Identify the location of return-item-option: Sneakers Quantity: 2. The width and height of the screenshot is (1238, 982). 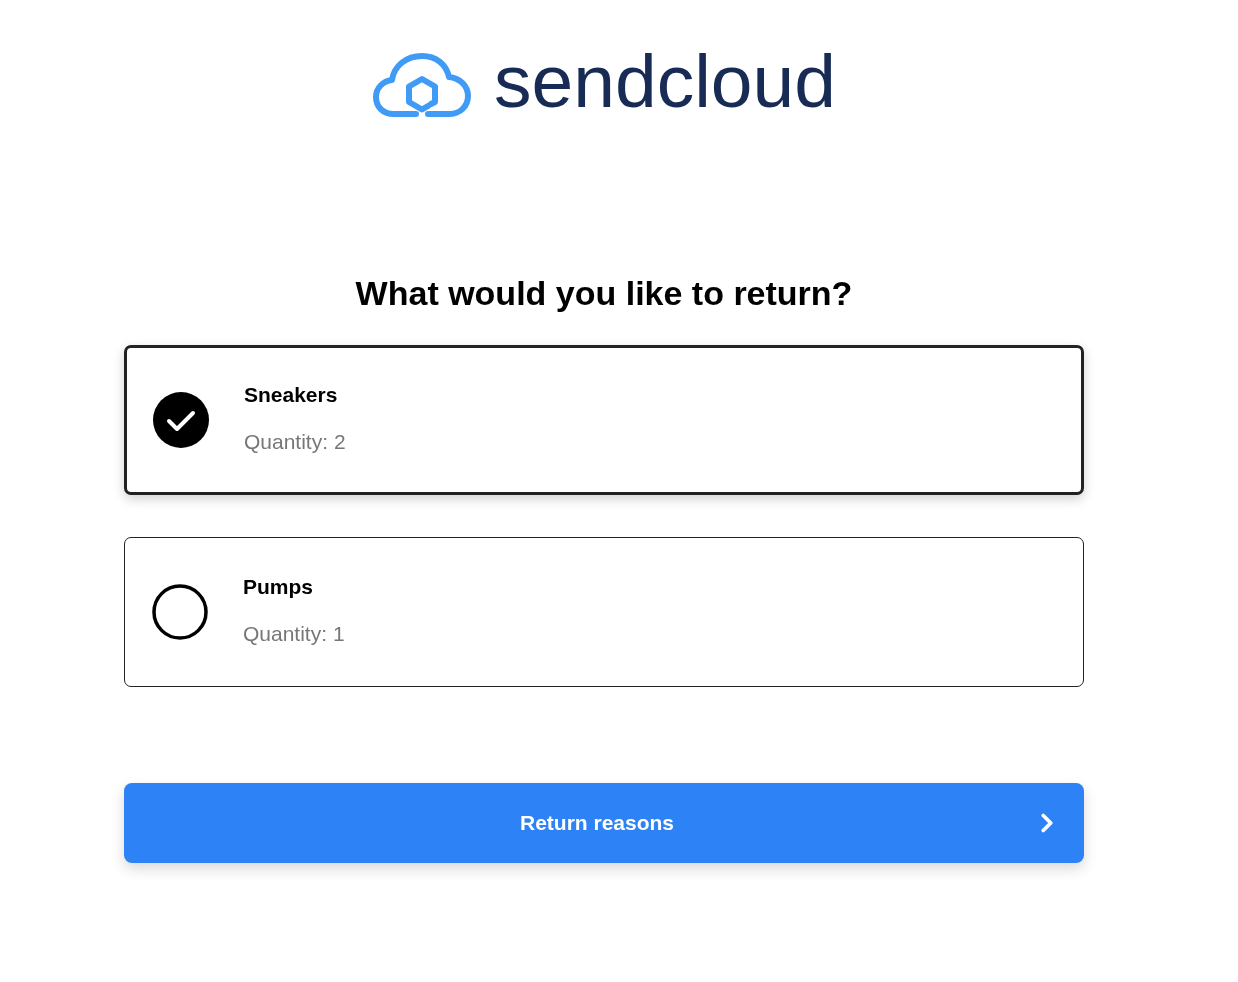
(604, 419).